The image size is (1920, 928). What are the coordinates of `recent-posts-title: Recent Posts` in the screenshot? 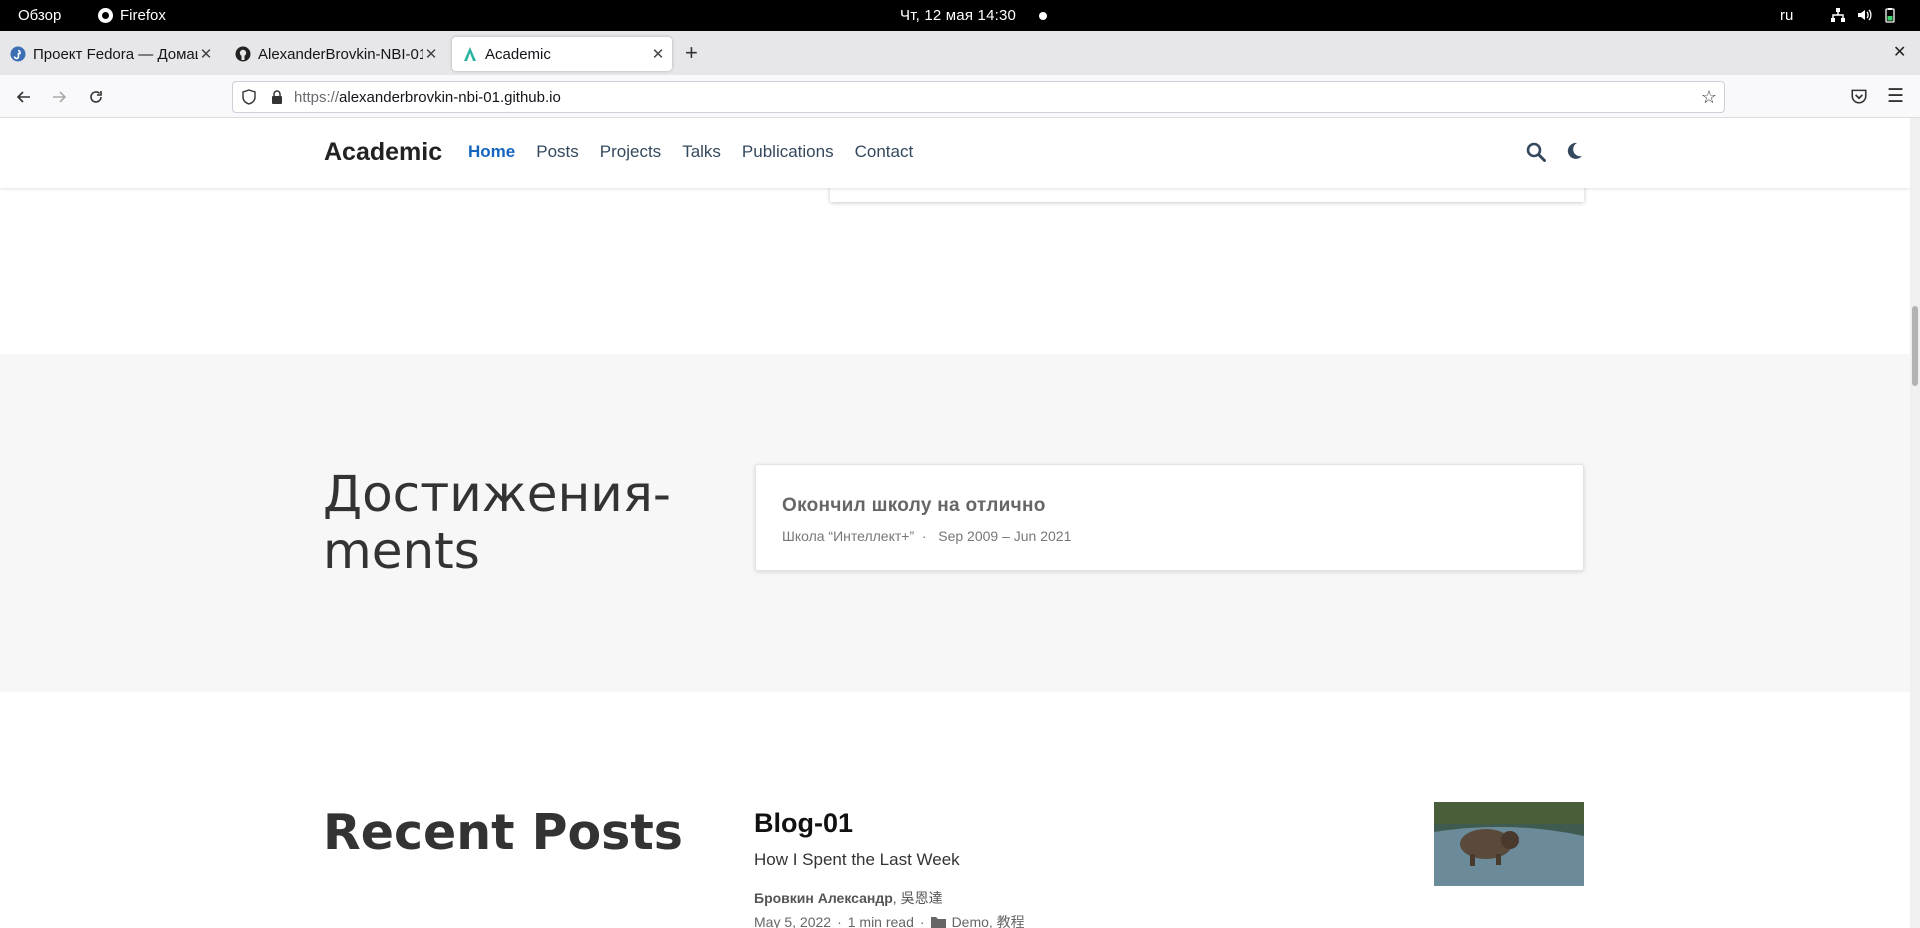 It's located at (503, 832).